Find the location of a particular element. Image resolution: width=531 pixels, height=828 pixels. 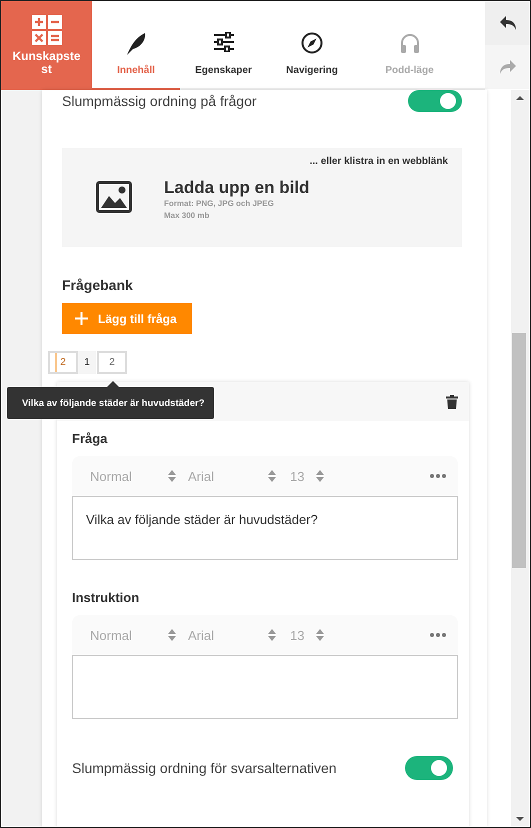

page-tab: 1 is located at coordinates (87, 362).